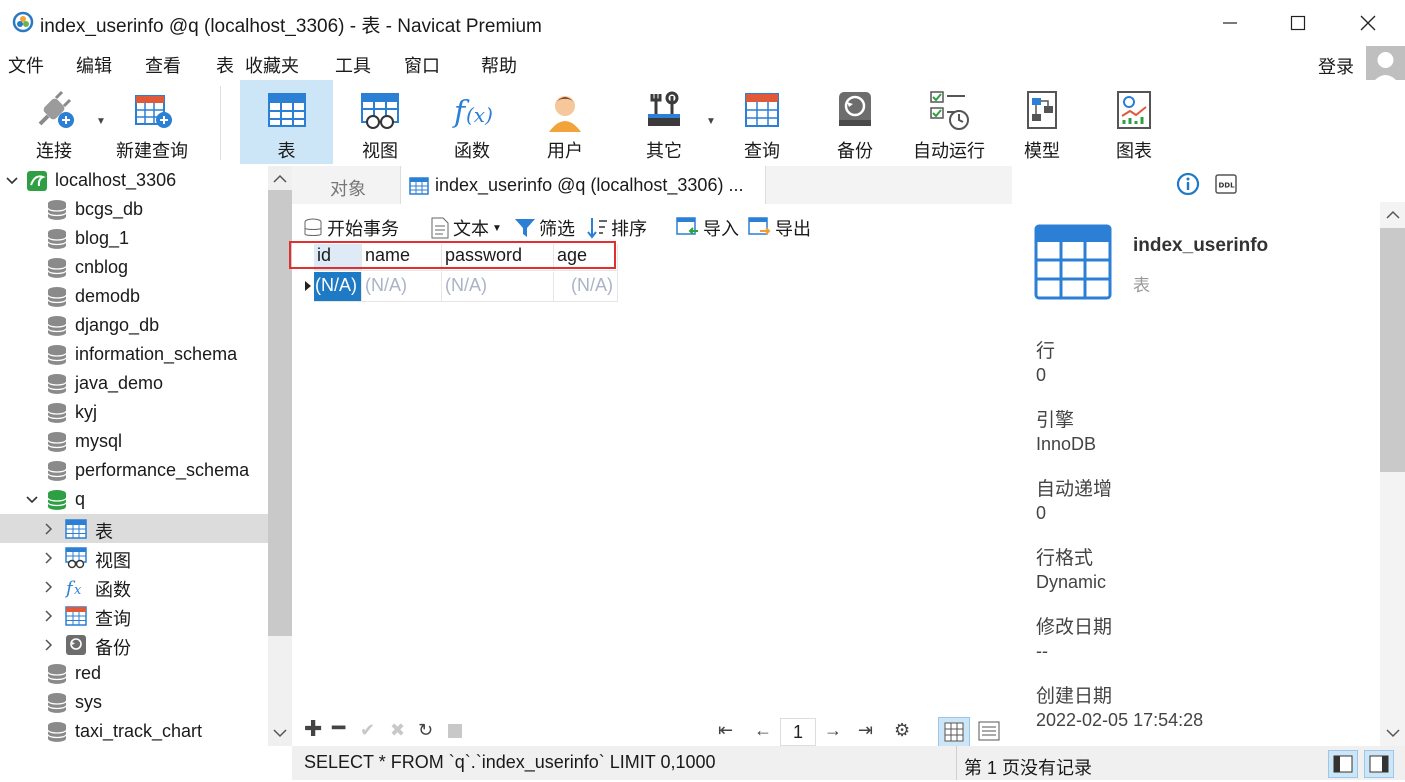 The width and height of the screenshot is (1405, 782). Describe the element at coordinates (1336, 66) in the screenshot. I see `login-link: 登录` at that location.